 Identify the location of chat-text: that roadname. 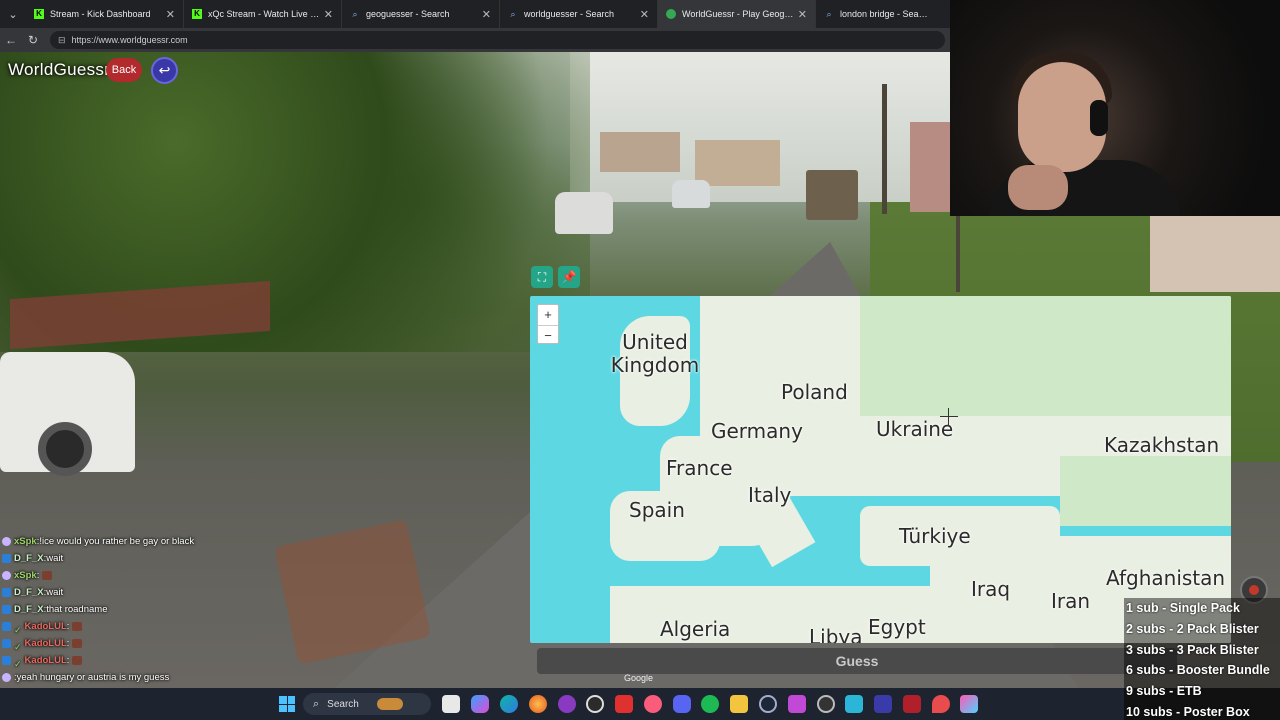
(77, 609).